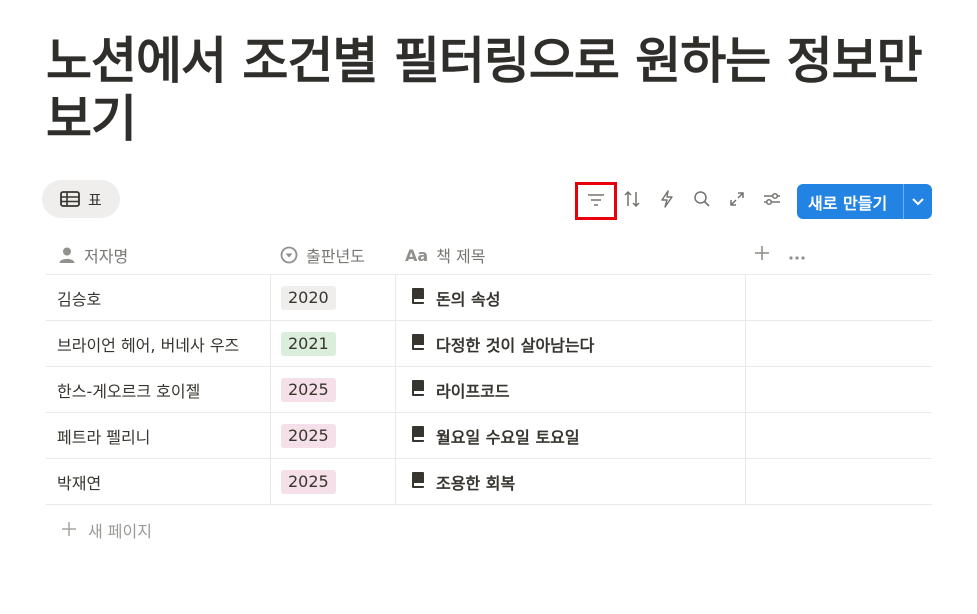 The image size is (977, 614). What do you see at coordinates (289, 255) in the screenshot?
I see `select-icon` at bounding box center [289, 255].